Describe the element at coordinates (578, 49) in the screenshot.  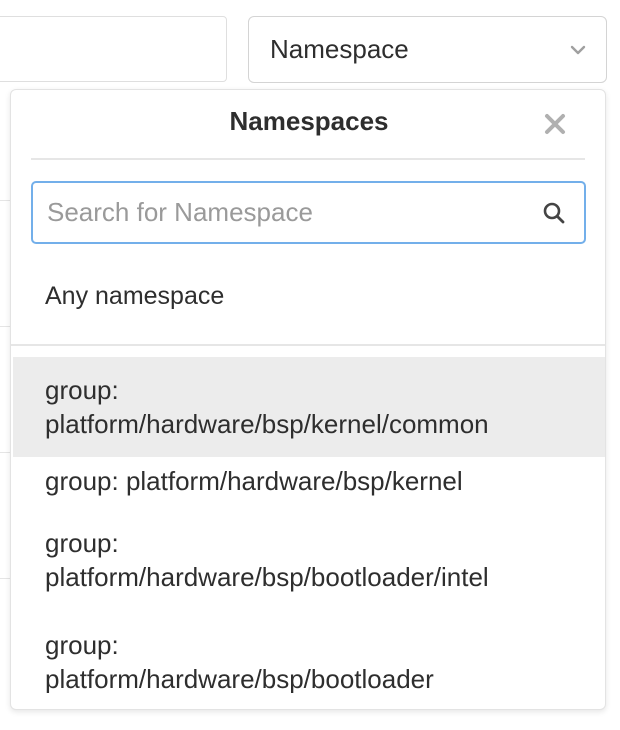
I see `chevron-down-icon` at that location.